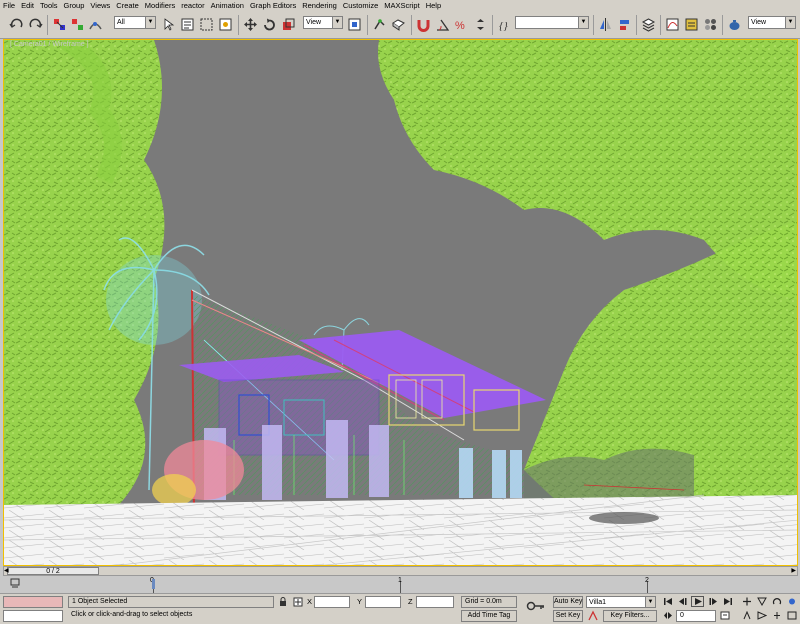  Describe the element at coordinates (16, 24) in the screenshot. I see `undo-button` at that location.